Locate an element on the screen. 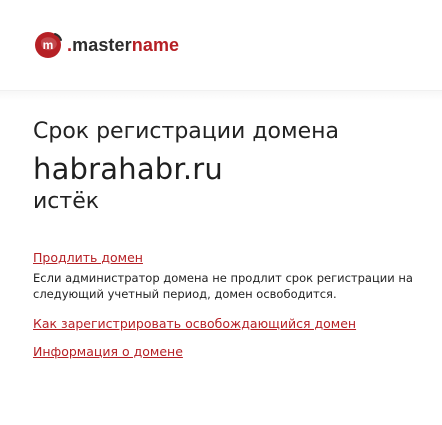 Image resolution: width=442 pixels, height=425 pixels. page-title: Срок регистрации домена is located at coordinates (186, 131).